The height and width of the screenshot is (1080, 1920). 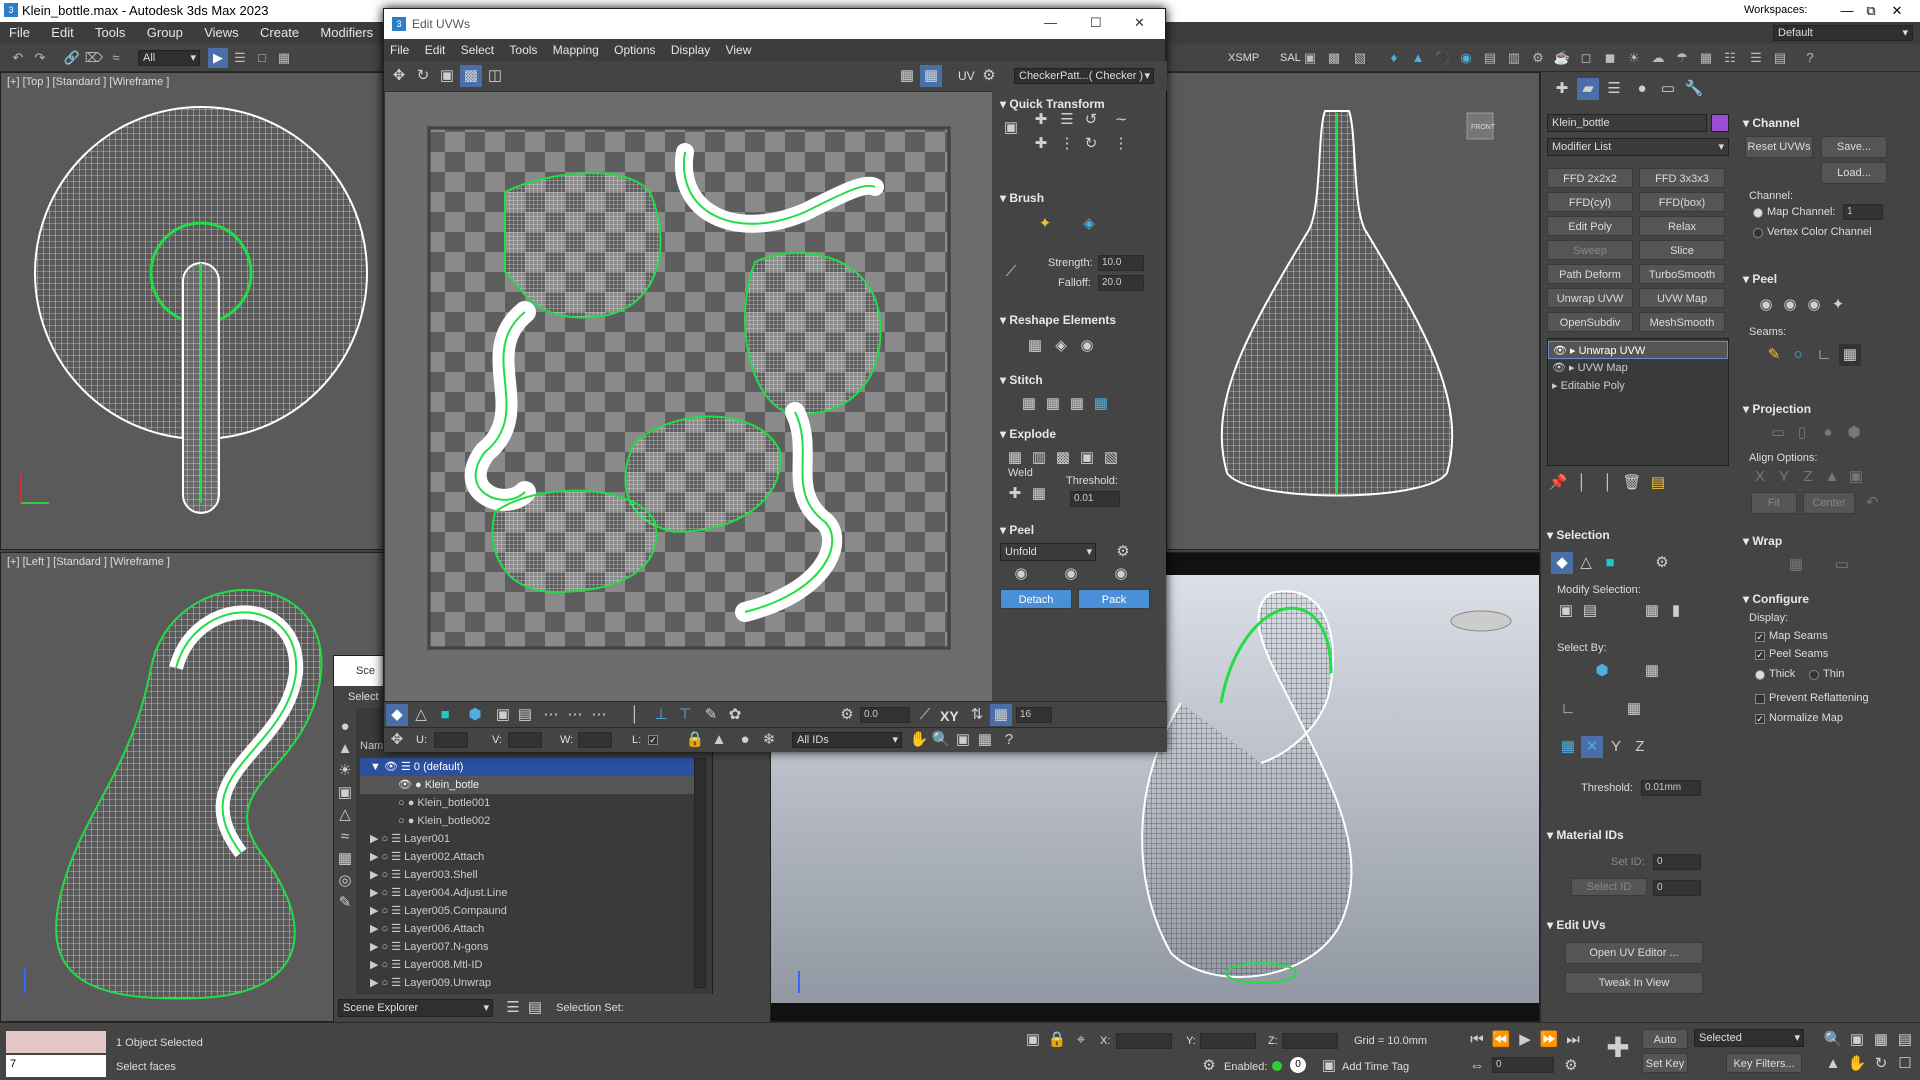 I want to click on quick-peel-icon: ◉, so click(x=1021, y=574).